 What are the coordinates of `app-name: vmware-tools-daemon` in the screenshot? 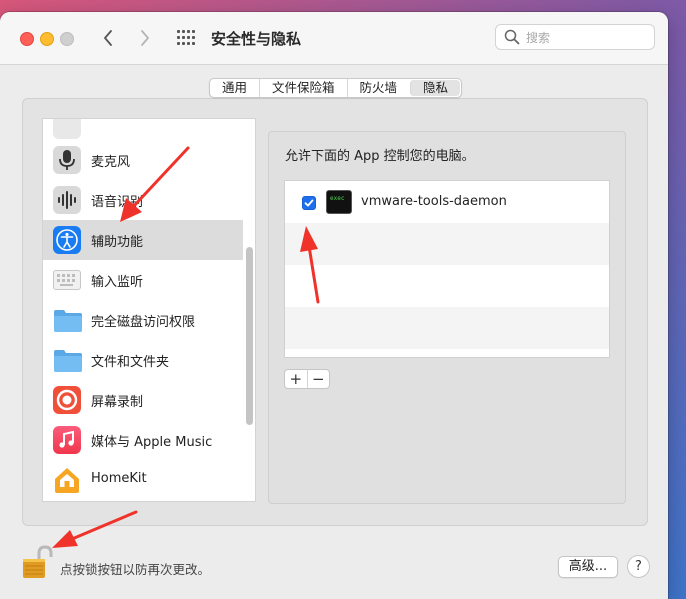 It's located at (434, 201).